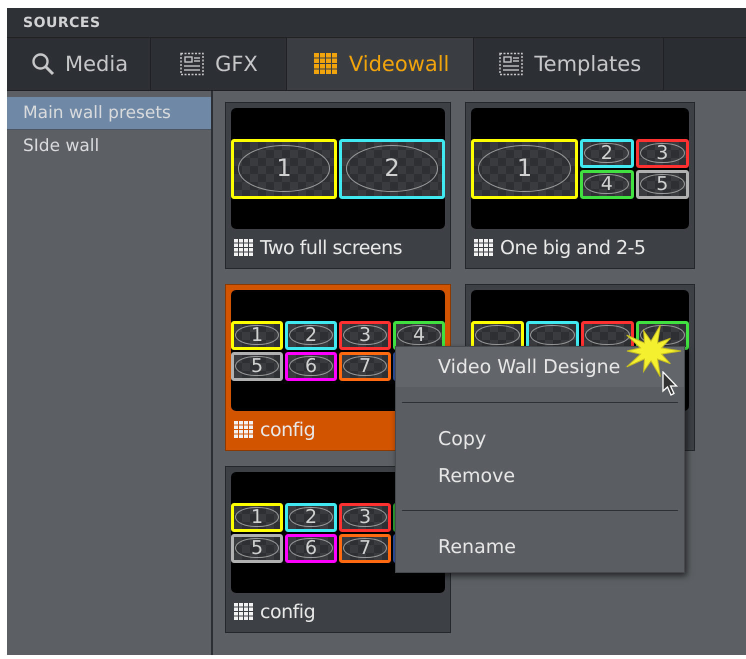 This screenshot has width=746, height=659. I want to click on preset-name: One big and 2-5, so click(573, 248).